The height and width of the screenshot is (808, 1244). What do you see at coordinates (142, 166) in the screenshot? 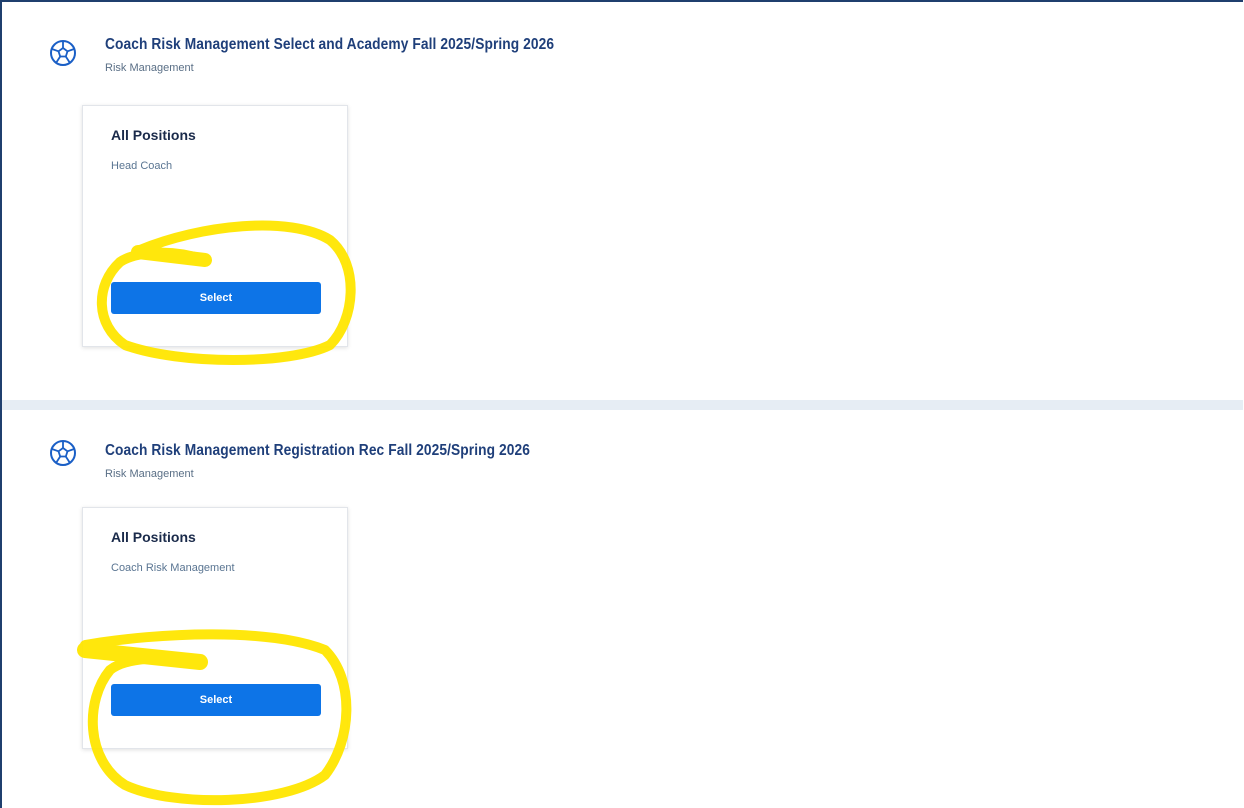
I see `card-position-label: Head Coach` at bounding box center [142, 166].